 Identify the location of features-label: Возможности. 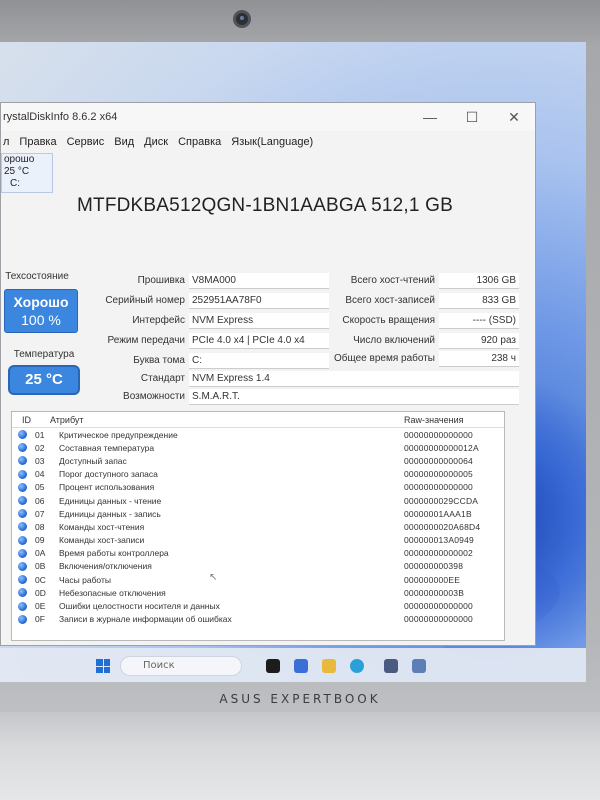
(154, 396).